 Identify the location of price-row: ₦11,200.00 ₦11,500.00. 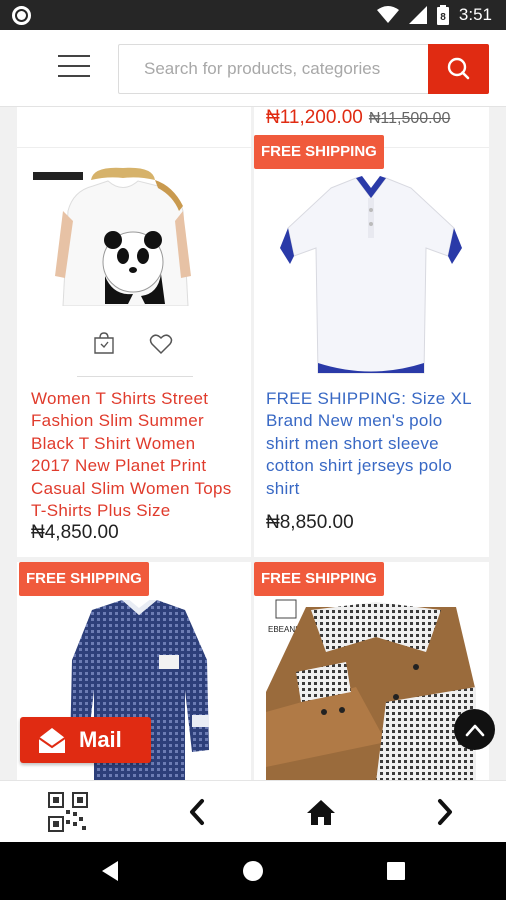
(358, 118).